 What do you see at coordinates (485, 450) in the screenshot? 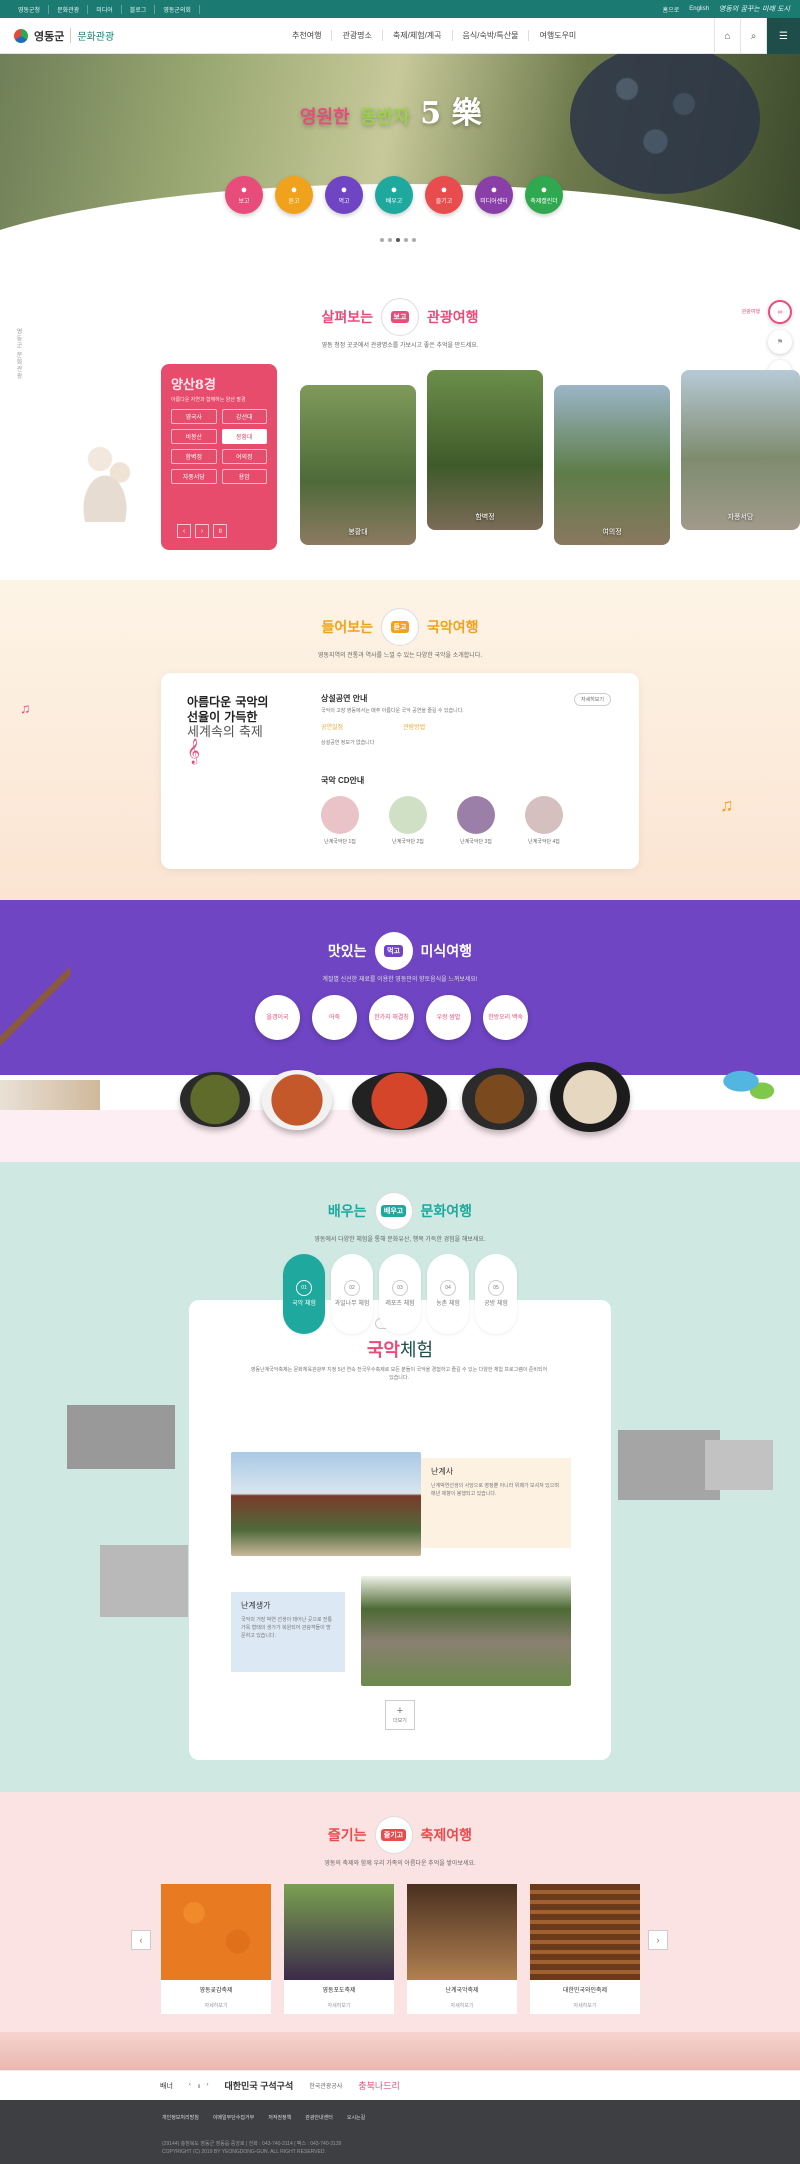
I see `photo-card: 함벽정` at bounding box center [485, 450].